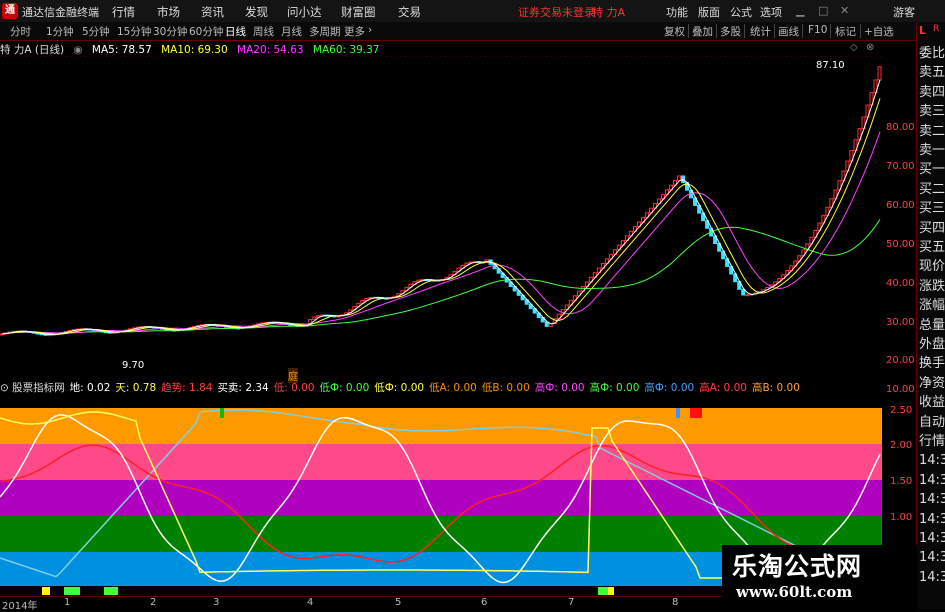 The height and width of the screenshot is (612, 945). I want to click on more-chevron-icon: ›, so click(370, 30).